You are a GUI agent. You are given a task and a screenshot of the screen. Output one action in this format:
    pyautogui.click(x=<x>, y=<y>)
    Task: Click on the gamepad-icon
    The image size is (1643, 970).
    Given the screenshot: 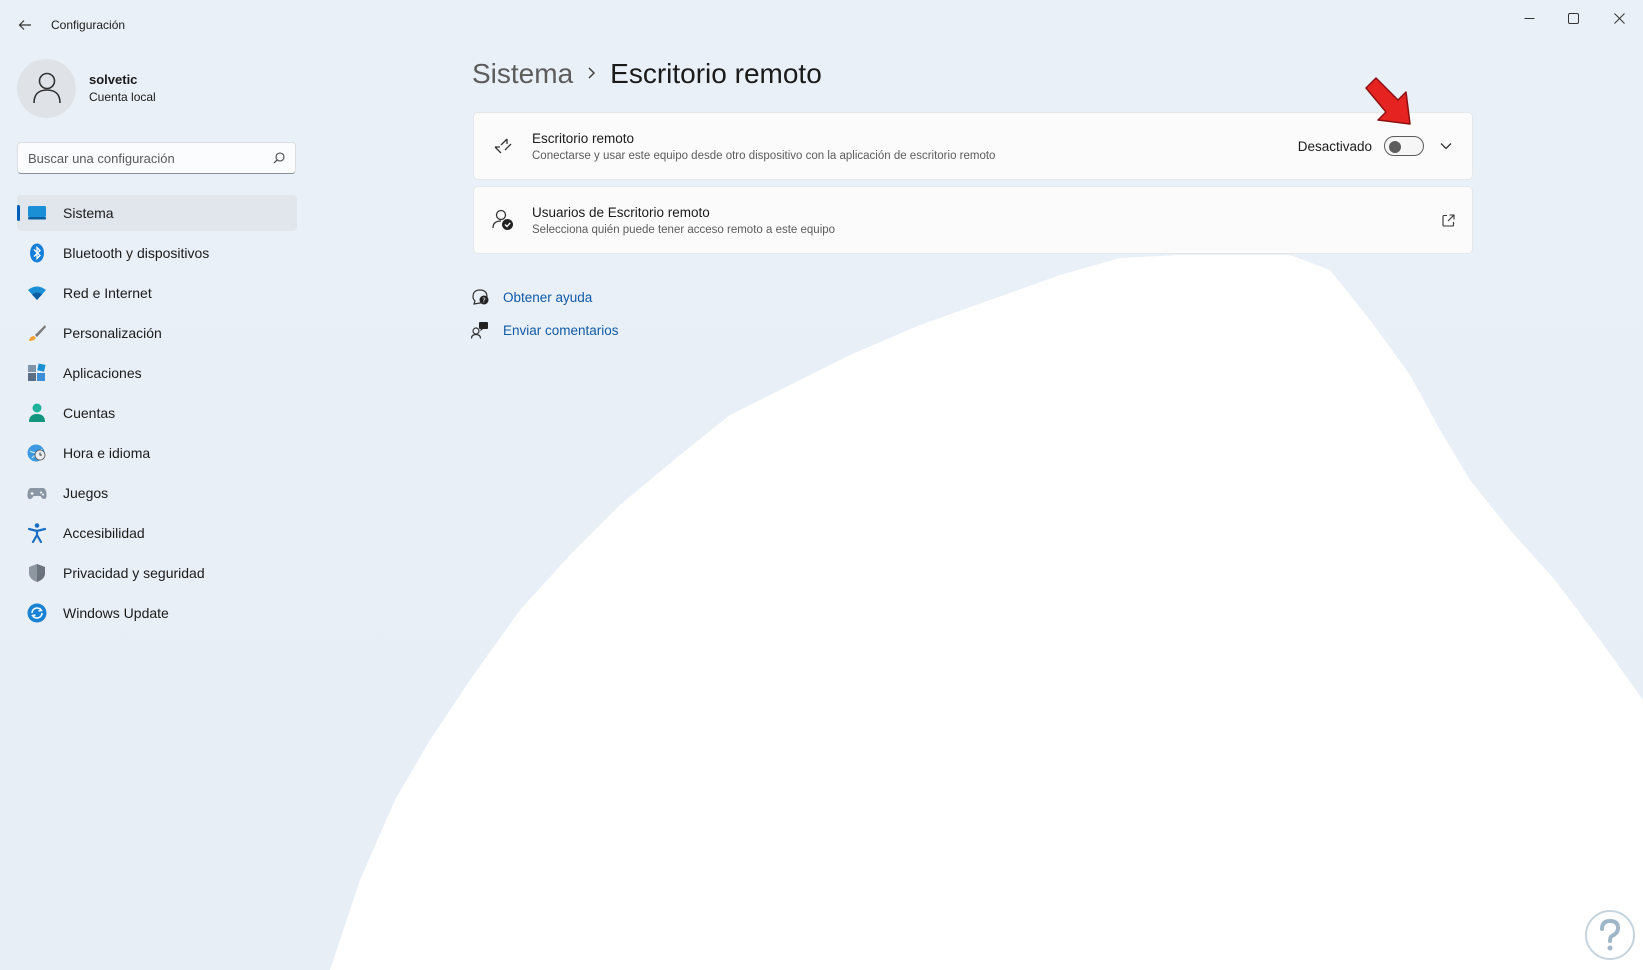 What is the action you would take?
    pyautogui.click(x=37, y=493)
    